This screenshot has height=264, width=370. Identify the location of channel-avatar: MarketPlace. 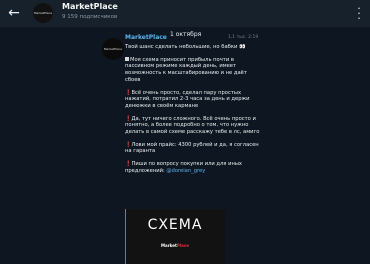
(43, 13).